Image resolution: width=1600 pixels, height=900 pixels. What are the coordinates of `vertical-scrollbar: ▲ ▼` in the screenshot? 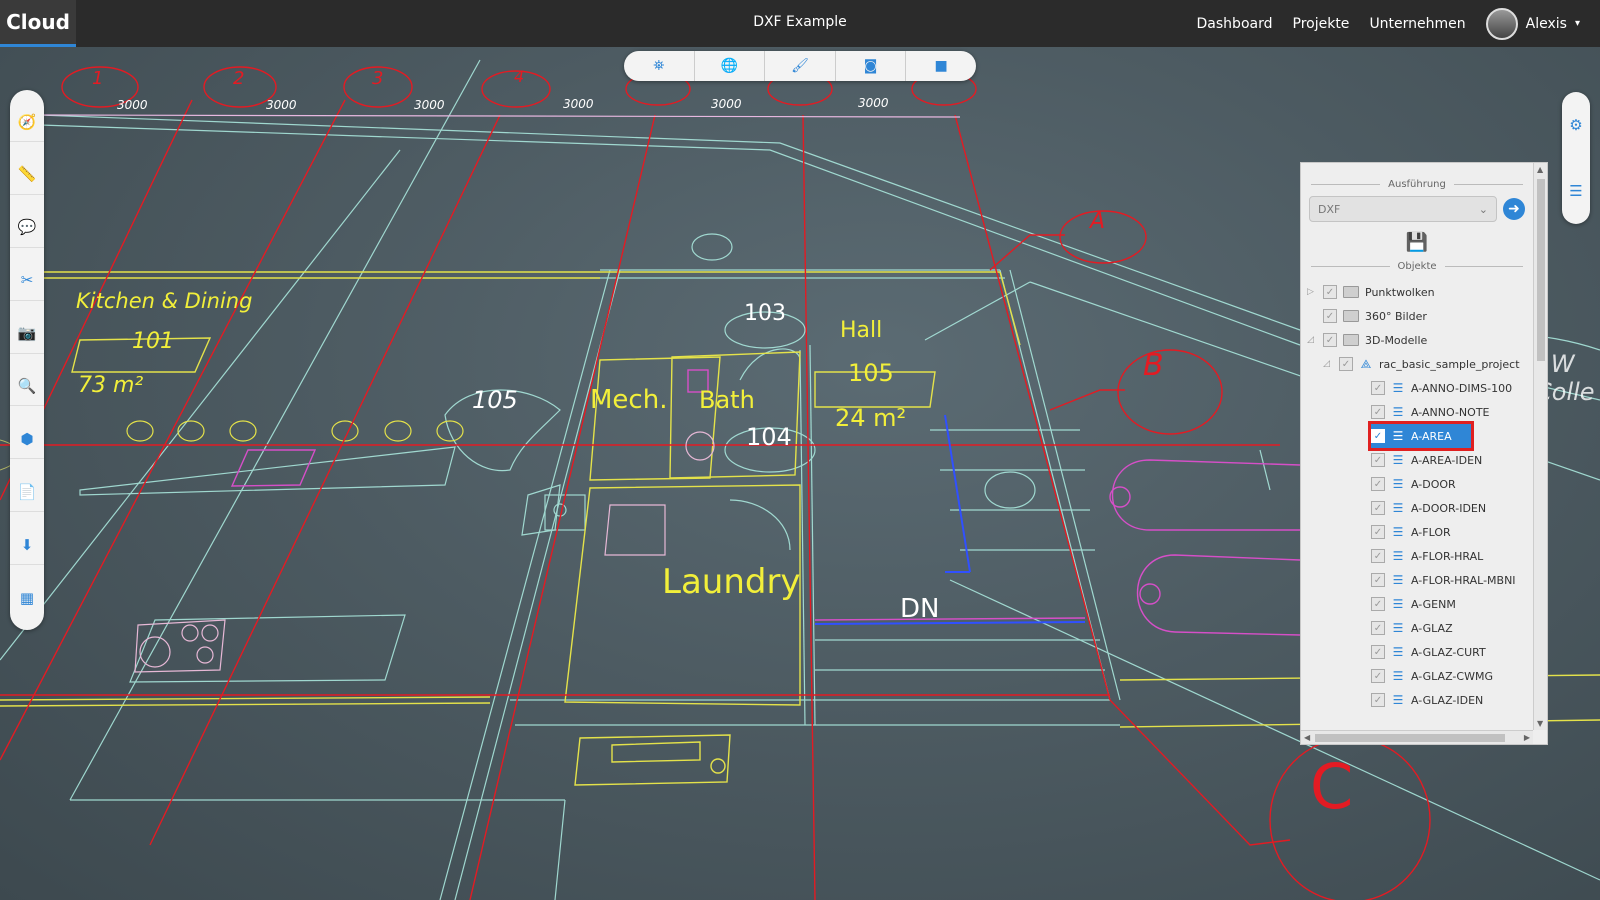 It's located at (1540, 446).